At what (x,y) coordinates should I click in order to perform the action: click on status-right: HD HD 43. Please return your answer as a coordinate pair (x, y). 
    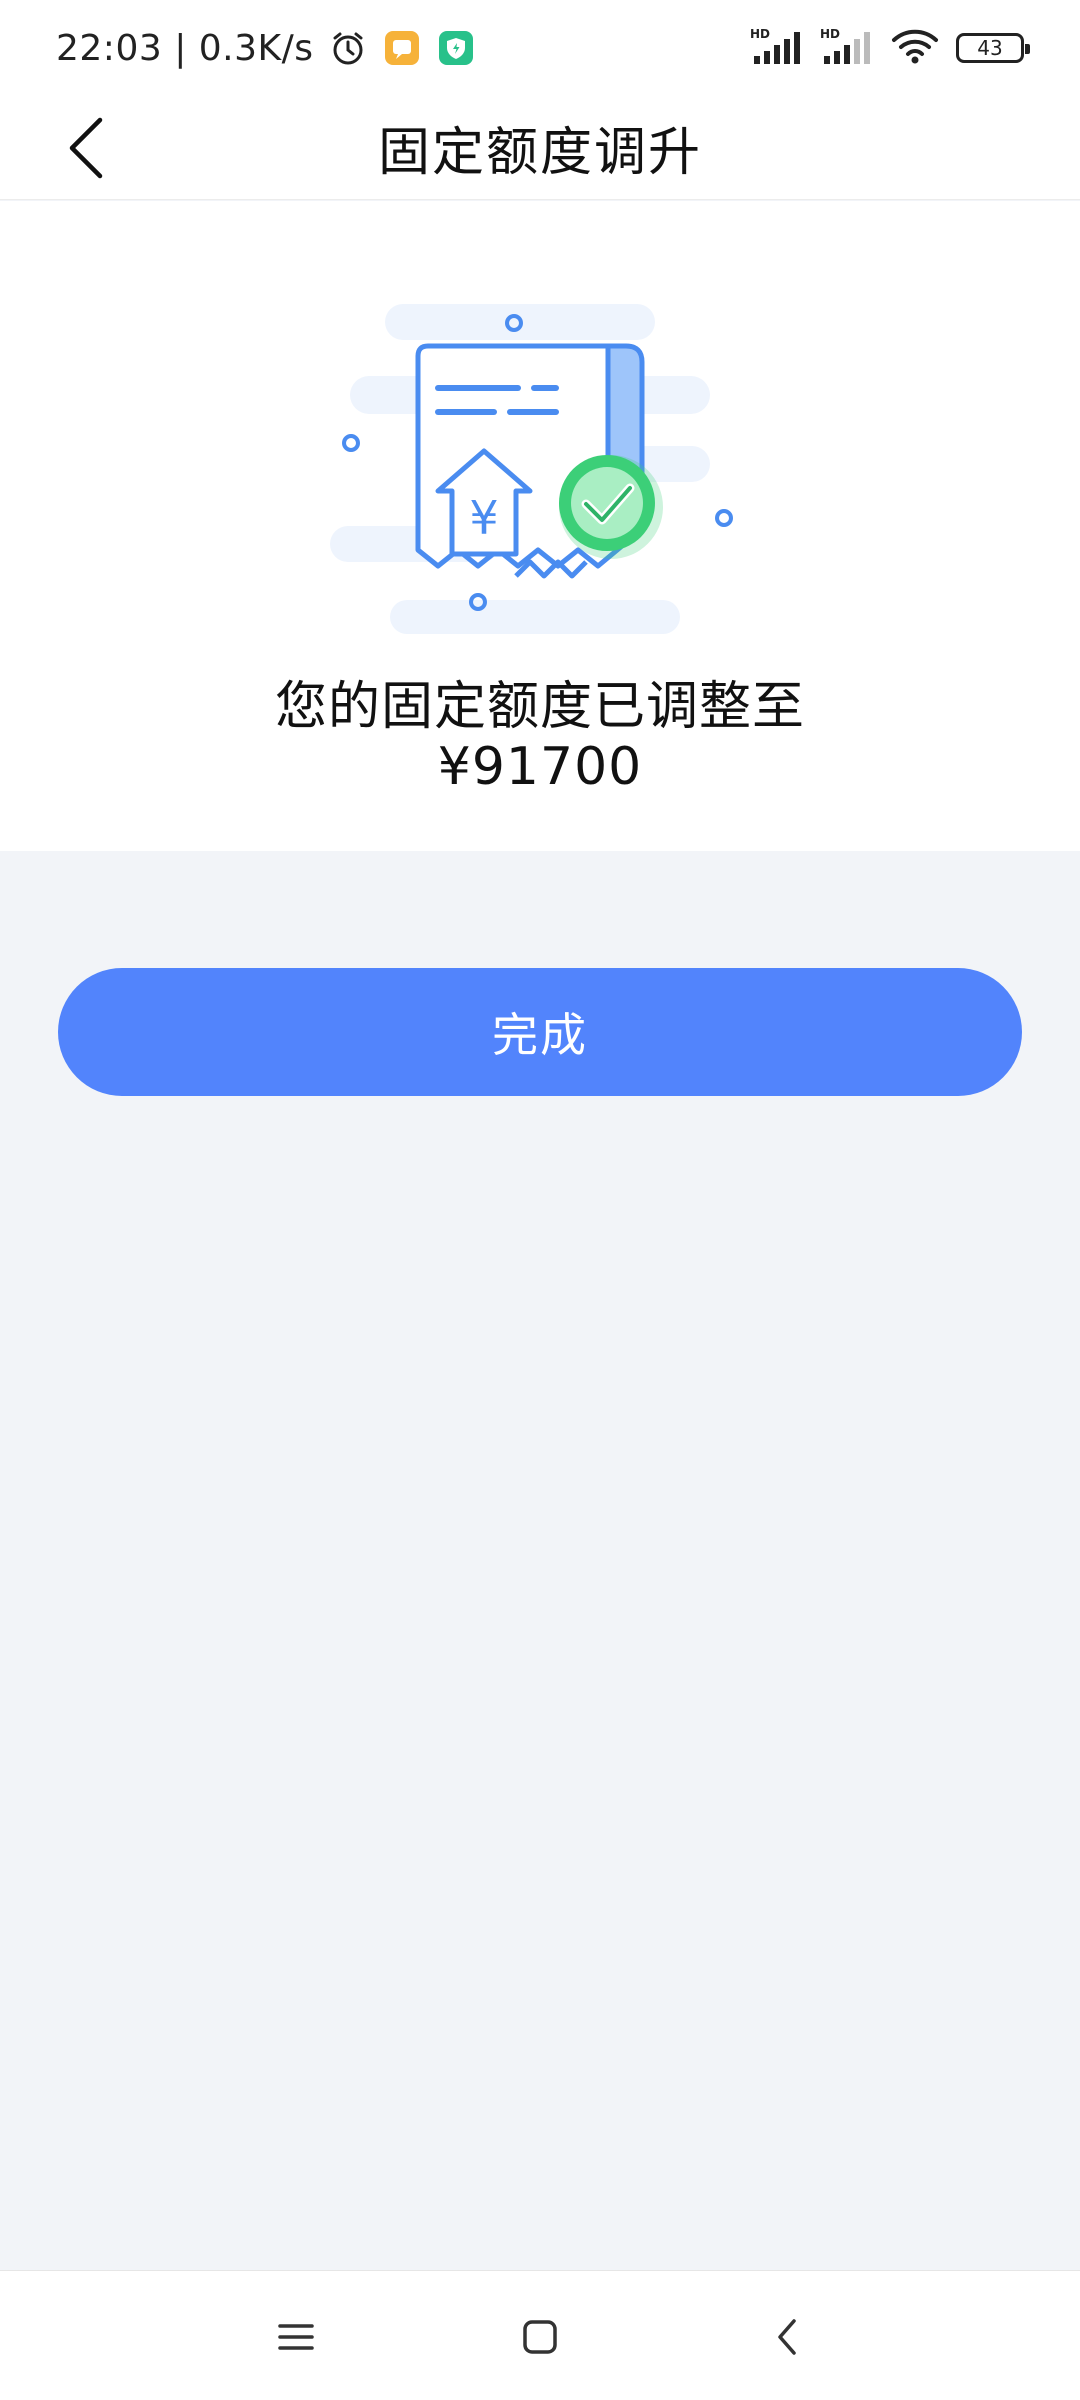
    Looking at the image, I should click on (890, 48).